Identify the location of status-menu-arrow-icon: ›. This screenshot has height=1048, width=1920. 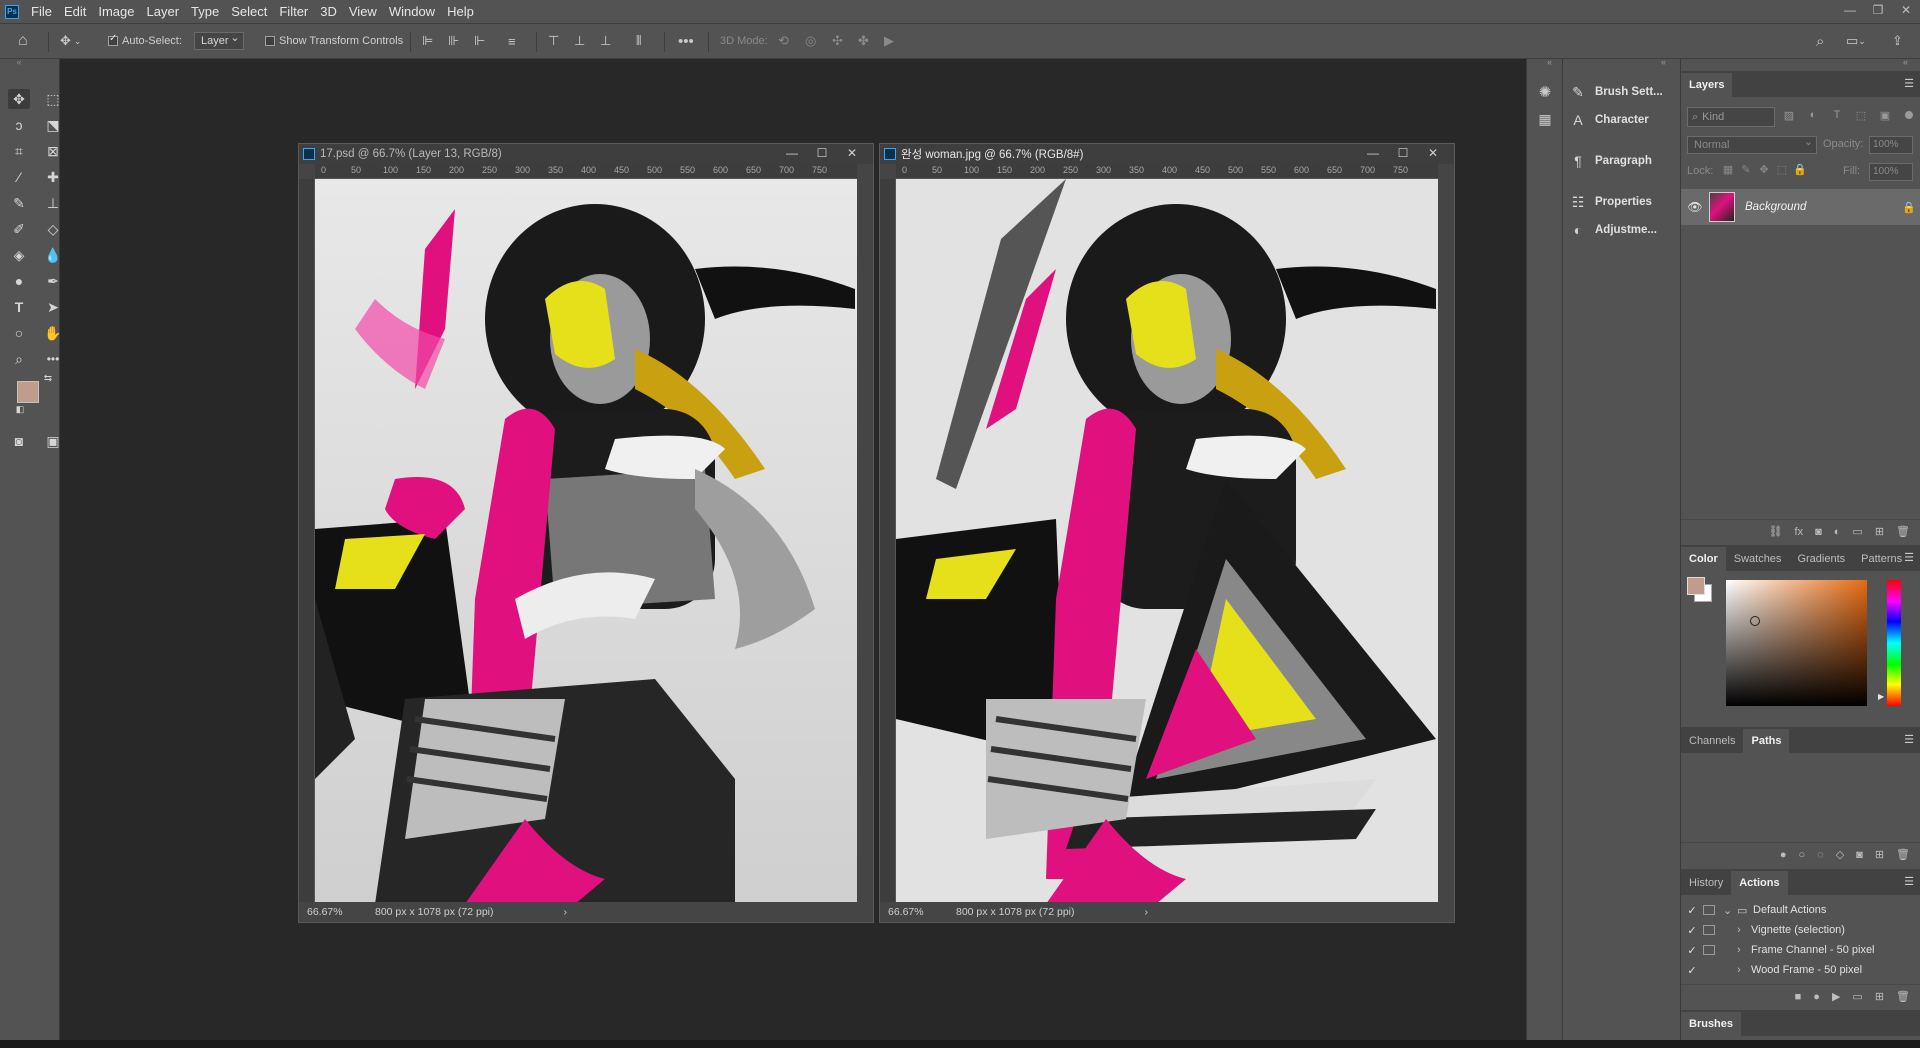
(1147, 912).